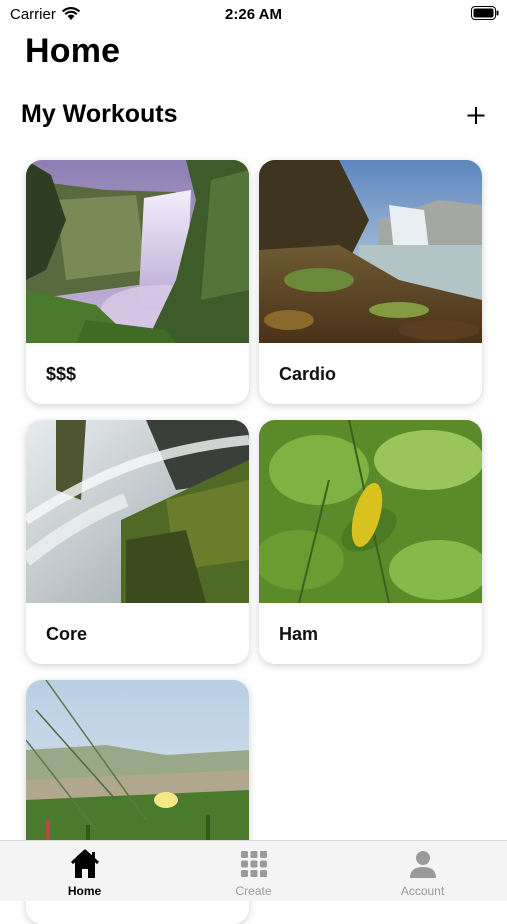 The height and width of the screenshot is (924, 507). I want to click on workout-card: $$$, so click(137, 282).